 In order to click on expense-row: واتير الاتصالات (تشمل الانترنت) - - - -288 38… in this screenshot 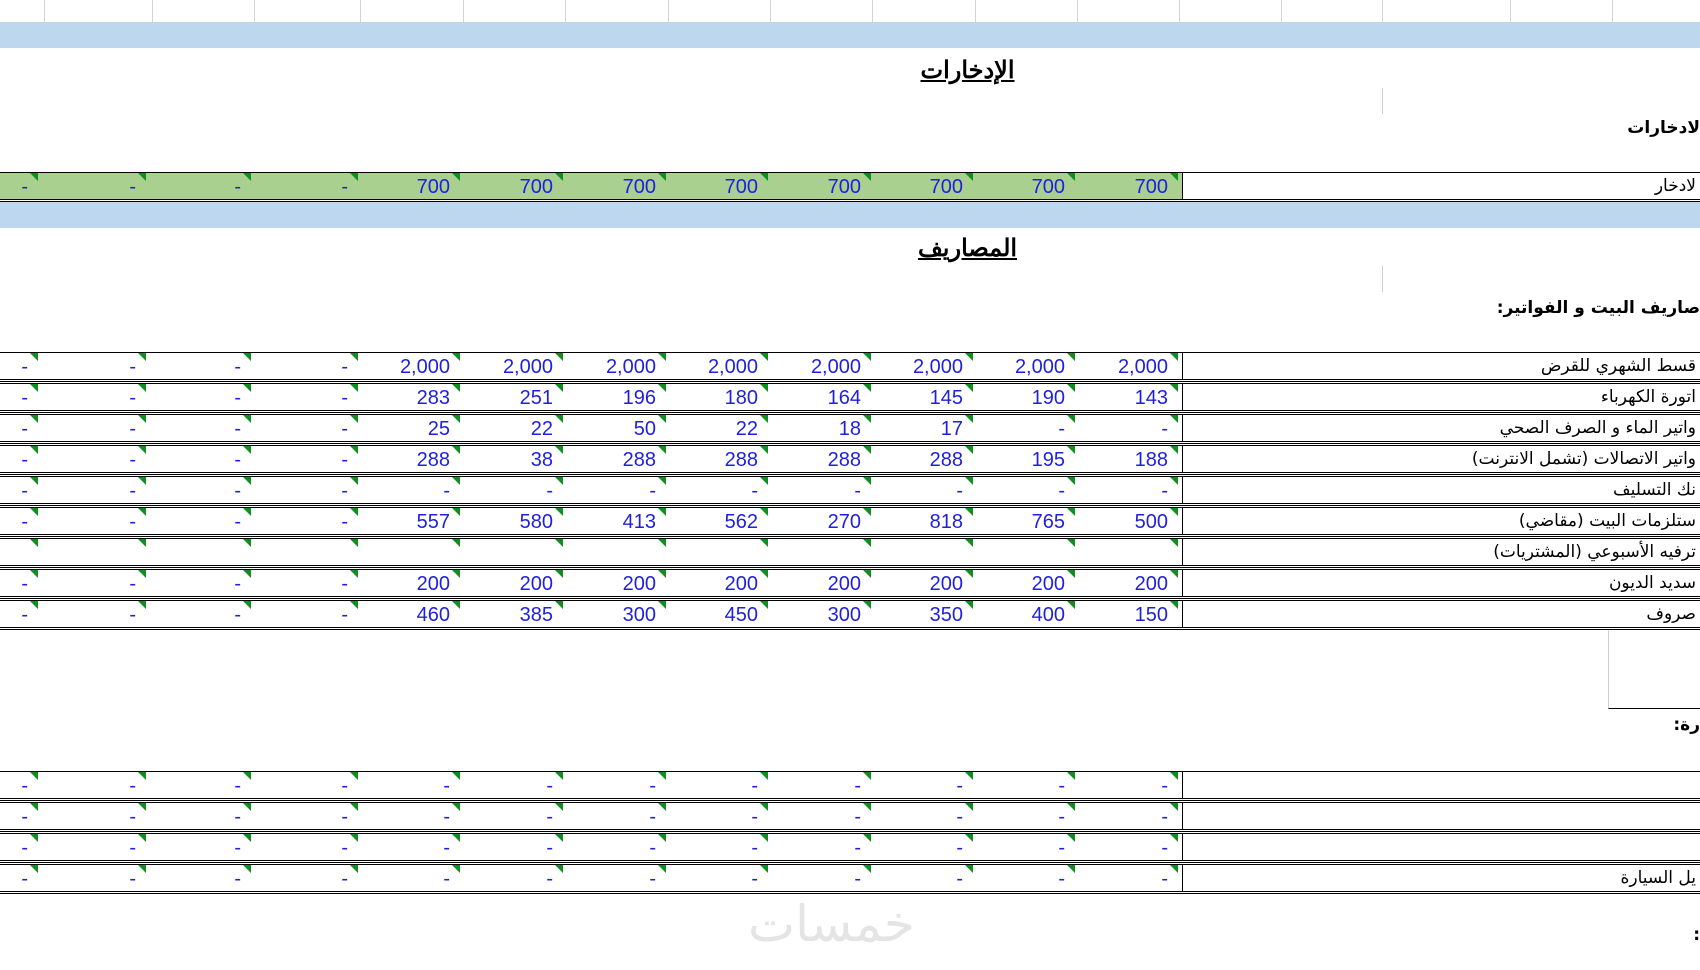, I will do `click(850, 460)`.